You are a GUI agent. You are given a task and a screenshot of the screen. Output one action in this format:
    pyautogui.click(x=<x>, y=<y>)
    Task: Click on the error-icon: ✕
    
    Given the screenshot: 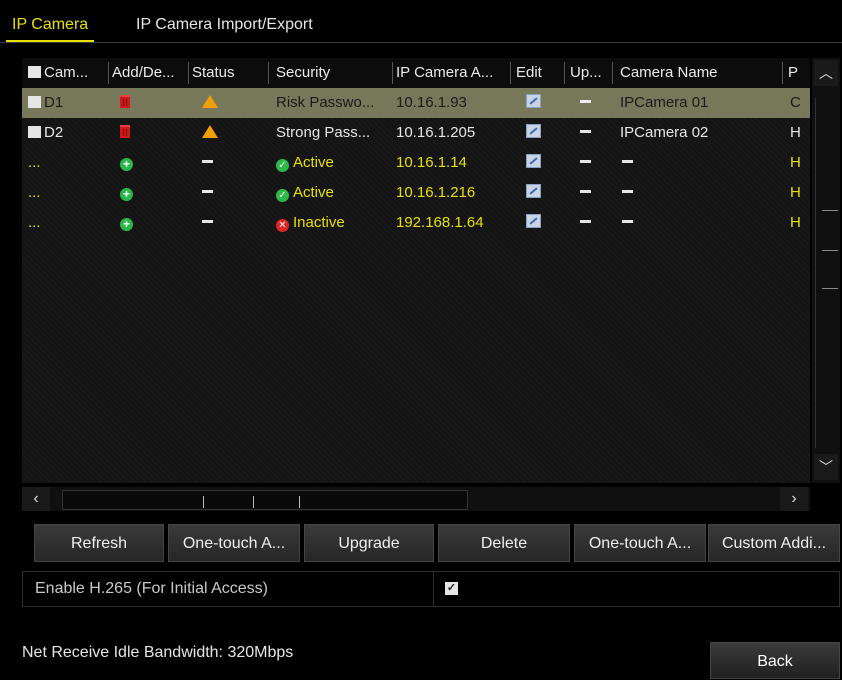 What is the action you would take?
    pyautogui.click(x=282, y=225)
    